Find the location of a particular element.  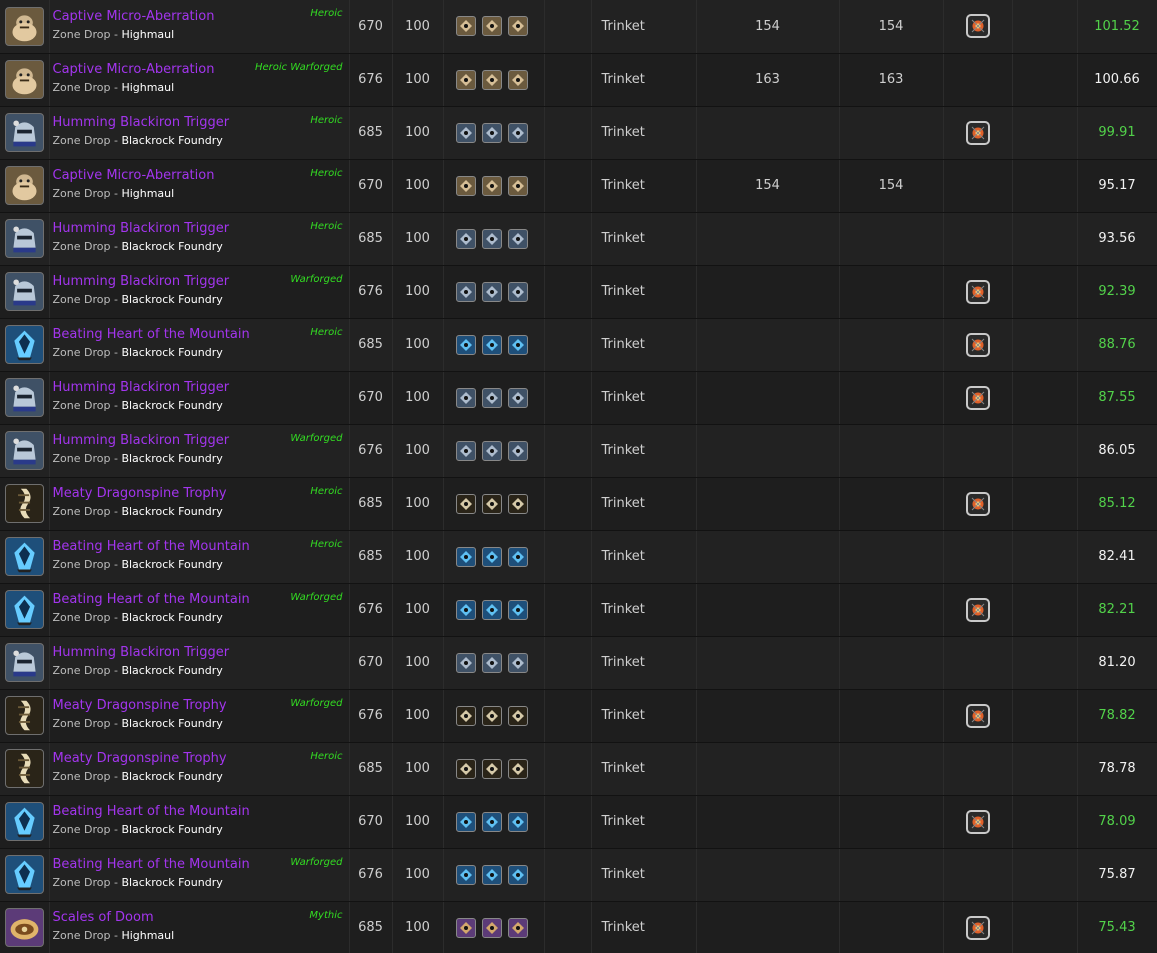

item-name-link: Meaty Dragonspine Trophy is located at coordinates (201, 493).